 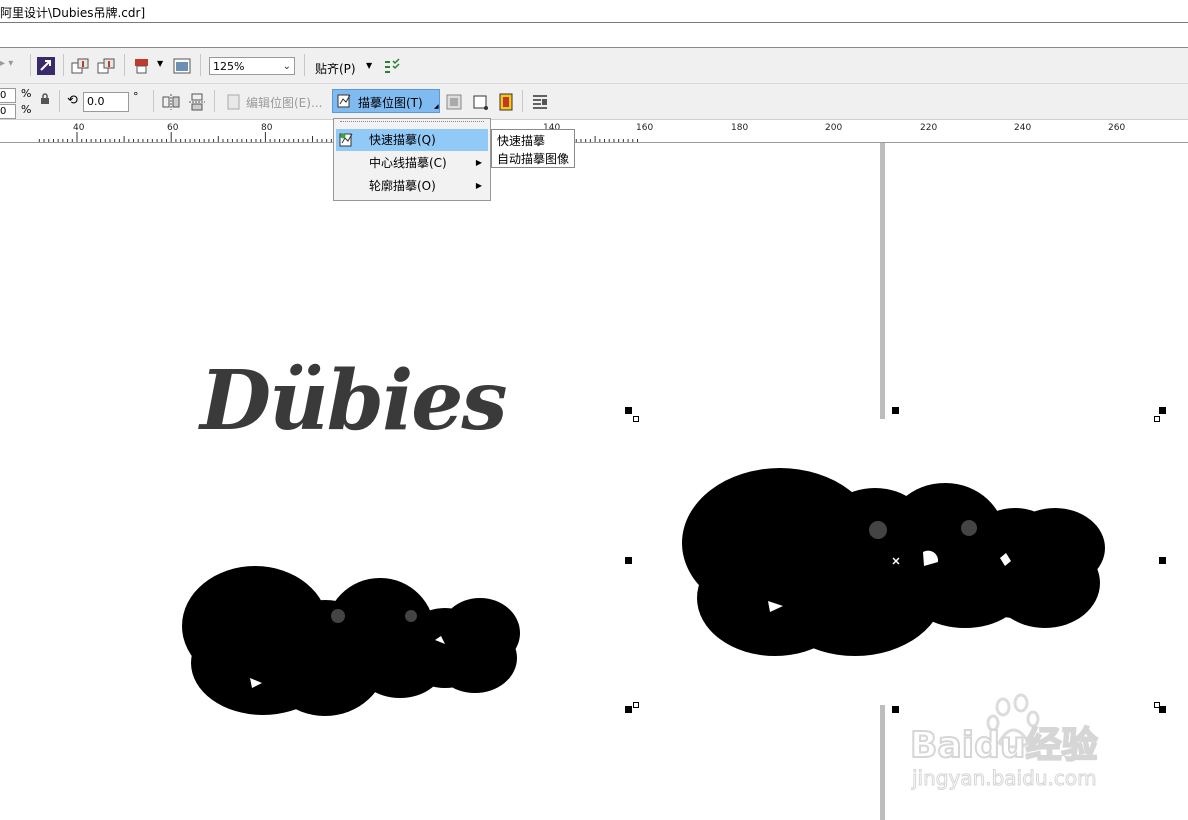 What do you see at coordinates (234, 102) in the screenshot?
I see `edit-bitmap-icon` at bounding box center [234, 102].